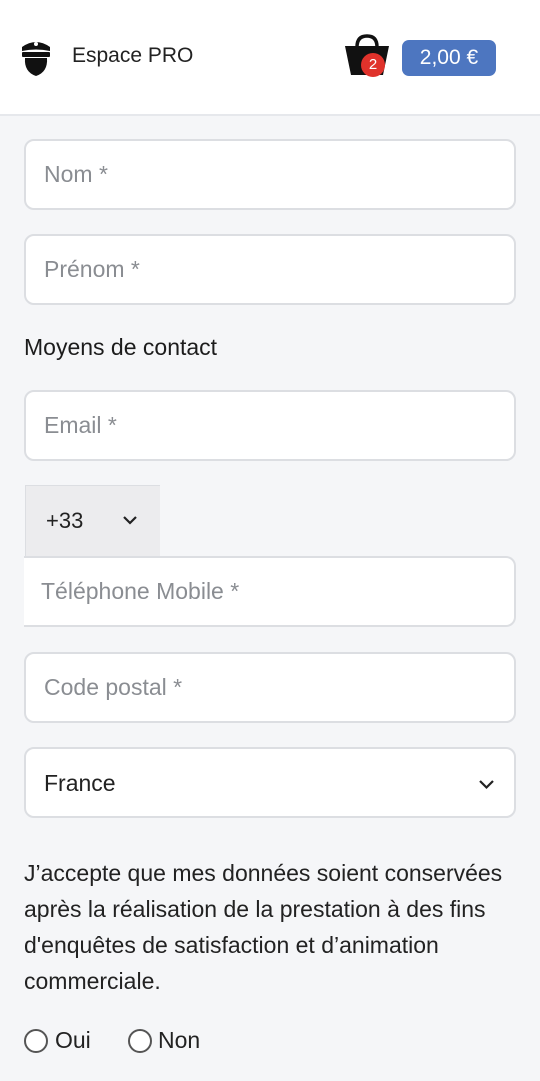  I want to click on postal-code-field, so click(270, 687).